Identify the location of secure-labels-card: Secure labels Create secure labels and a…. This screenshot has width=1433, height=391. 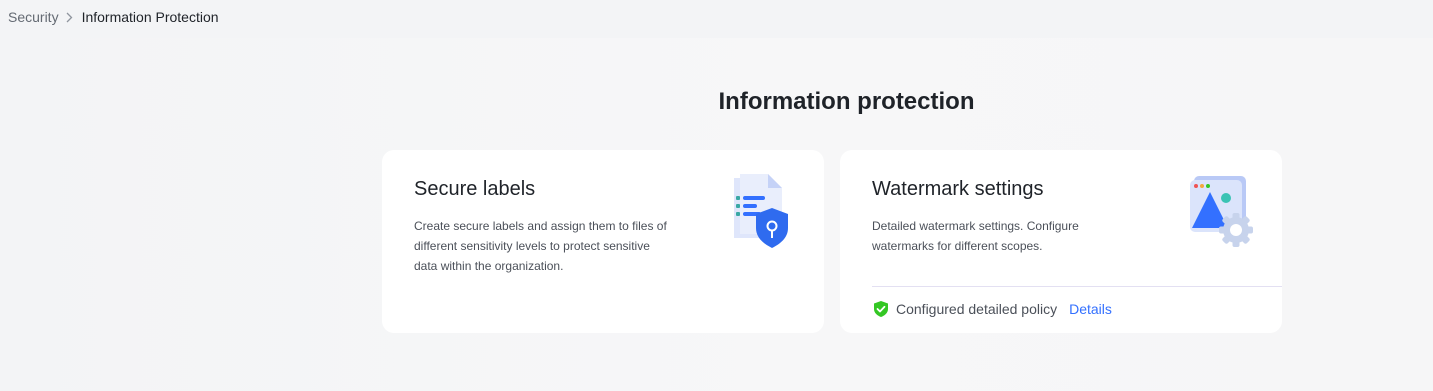
(603, 241).